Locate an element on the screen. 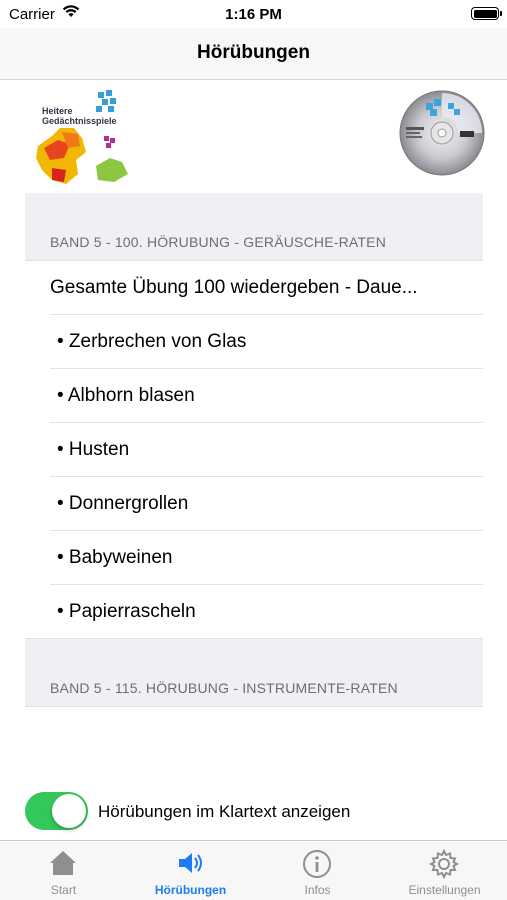 The image size is (507, 900). puzzle-logo-icon is located at coordinates (82, 137).